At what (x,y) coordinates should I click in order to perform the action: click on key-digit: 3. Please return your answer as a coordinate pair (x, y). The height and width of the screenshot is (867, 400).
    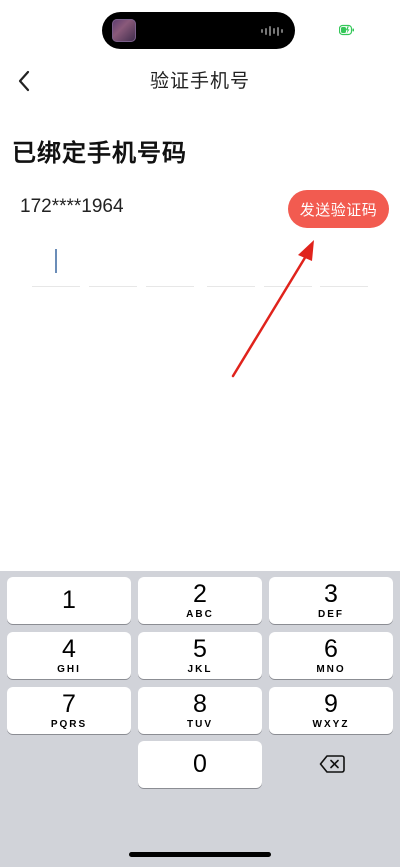
    Looking at the image, I should click on (331, 593).